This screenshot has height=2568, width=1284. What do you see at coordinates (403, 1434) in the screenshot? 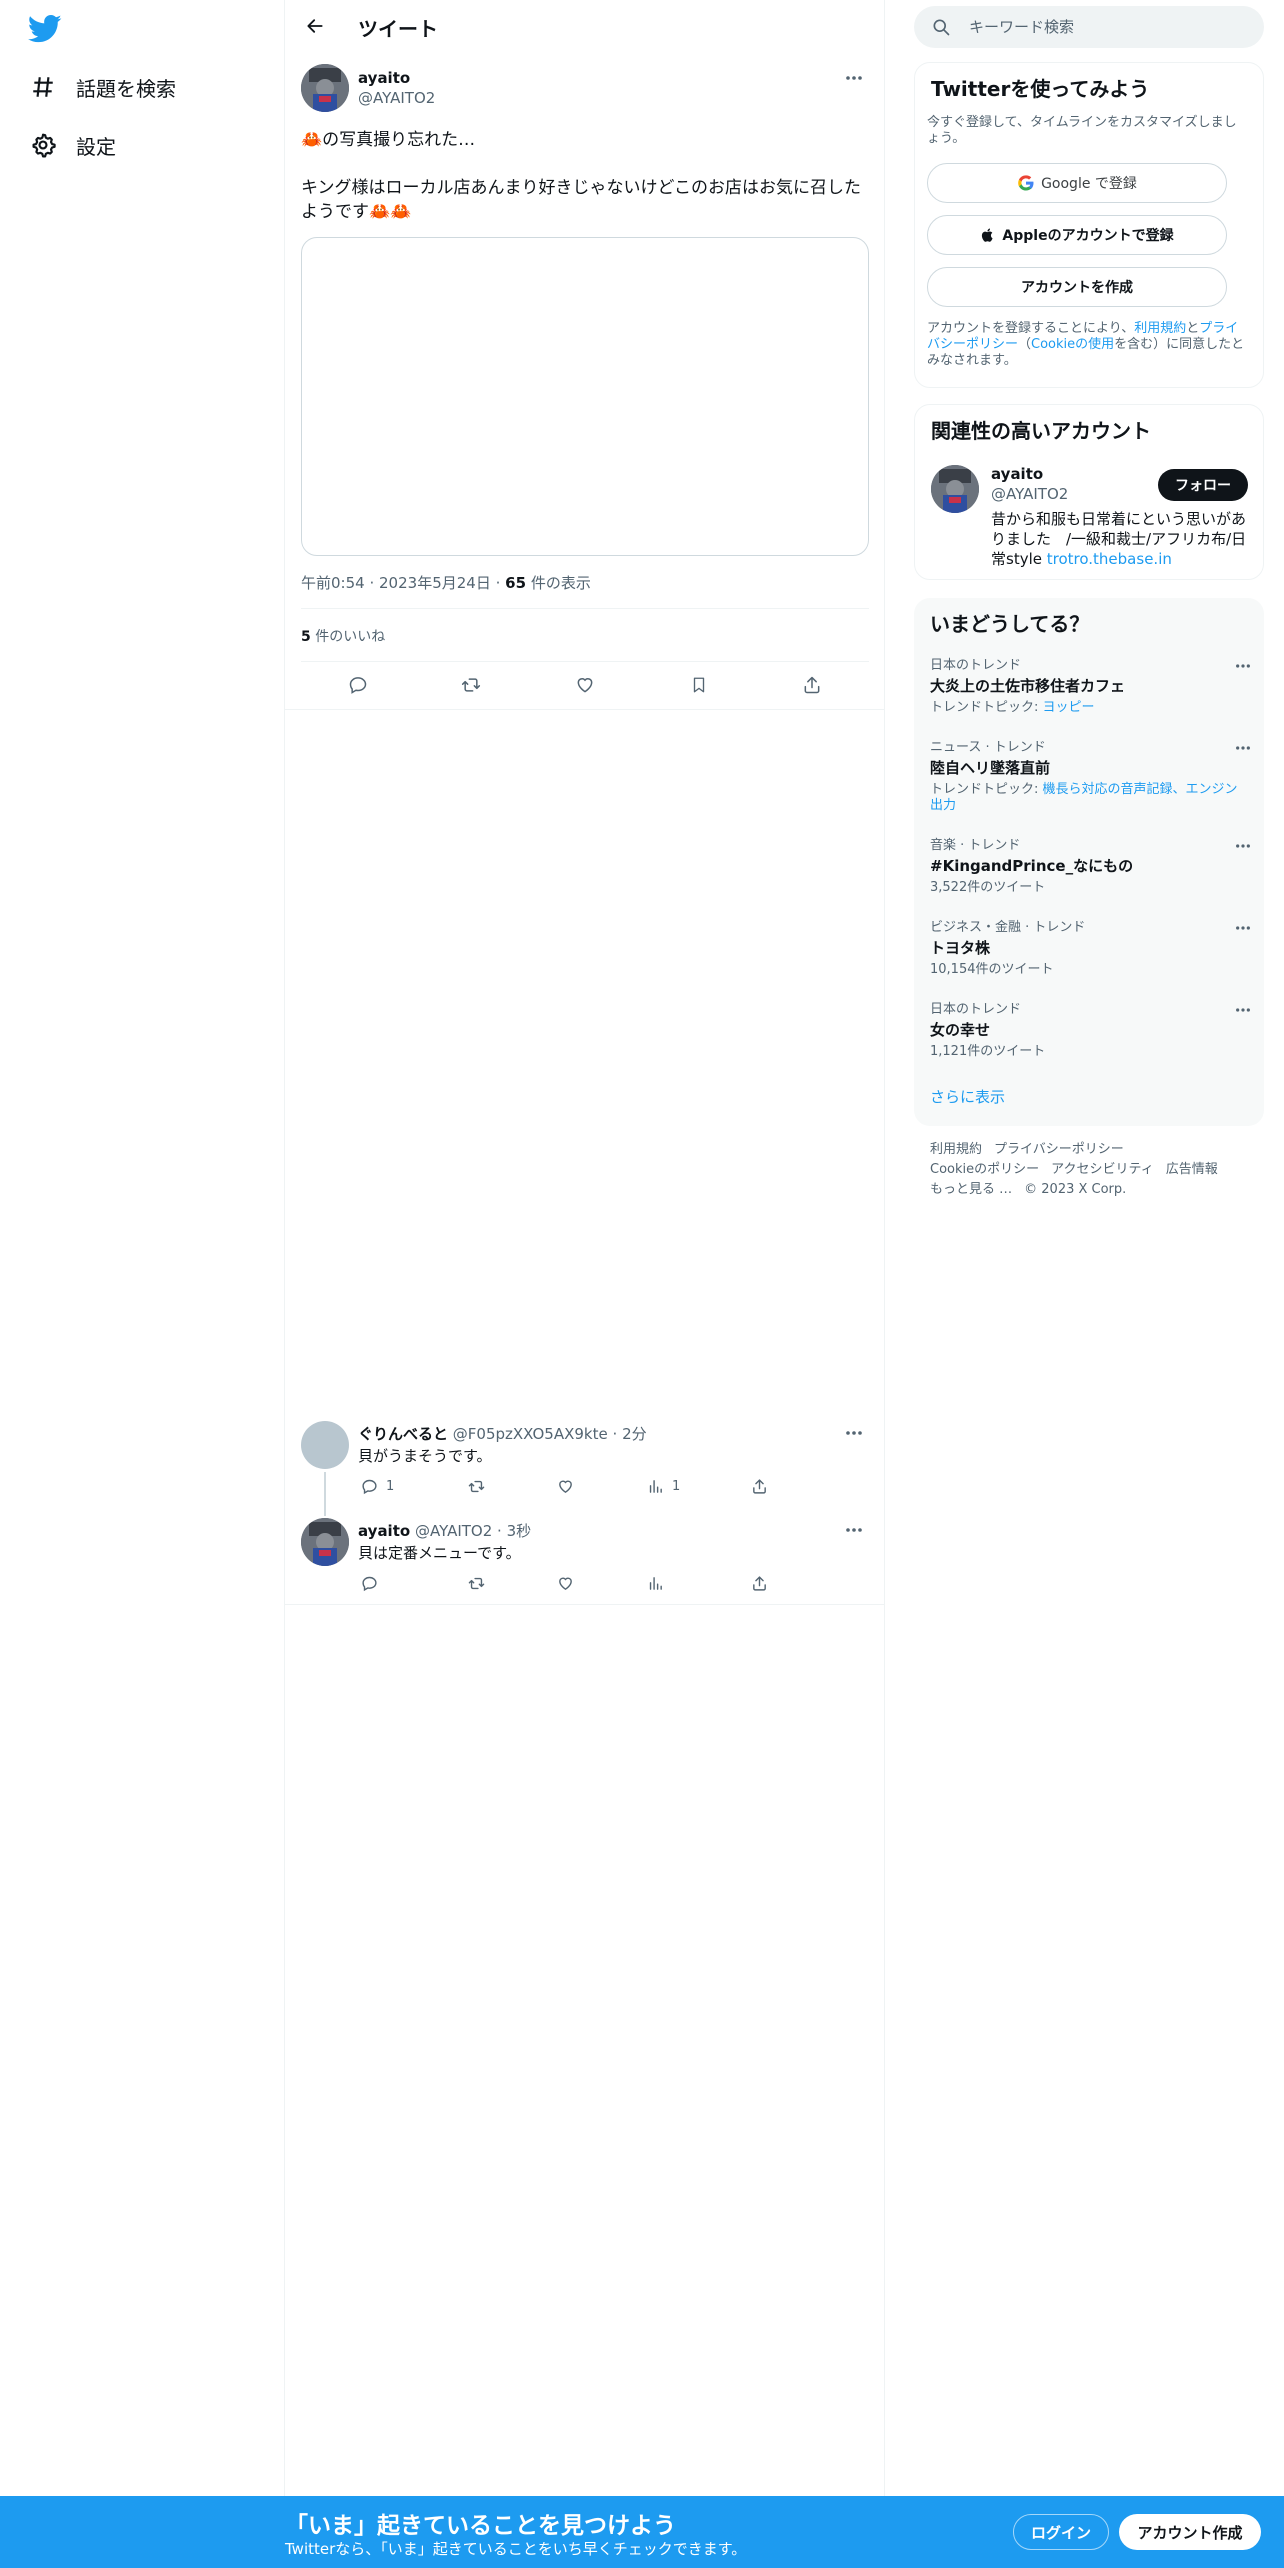
I see `reply-author-name: ぐりんべると` at bounding box center [403, 1434].